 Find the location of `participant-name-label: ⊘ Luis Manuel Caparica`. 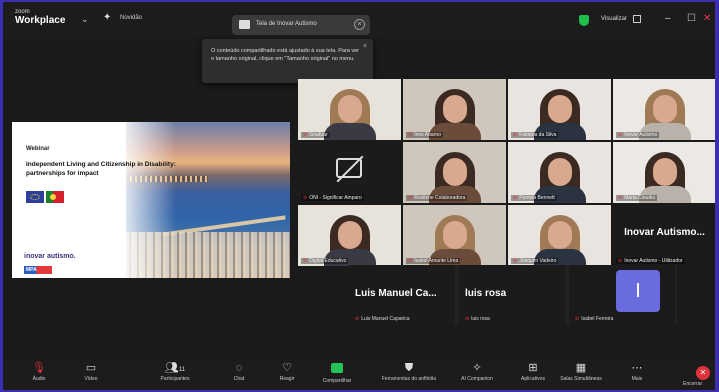

participant-name-label: ⊘ Luis Manuel Caparica is located at coordinates (382, 319).